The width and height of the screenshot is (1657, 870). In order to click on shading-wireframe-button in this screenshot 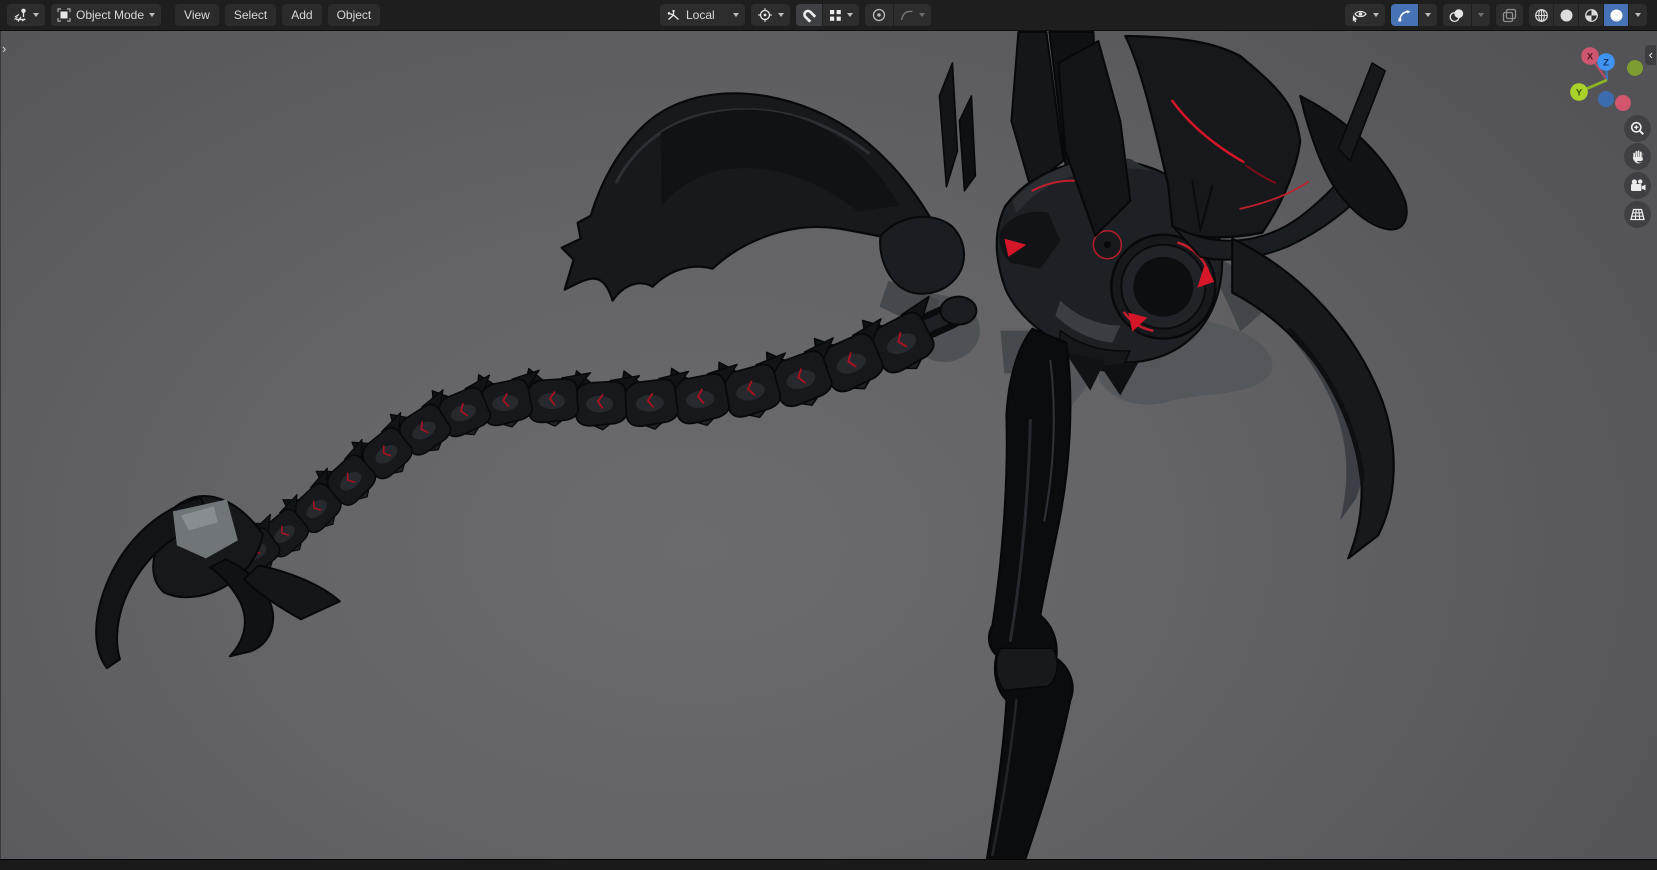, I will do `click(1541, 15)`.